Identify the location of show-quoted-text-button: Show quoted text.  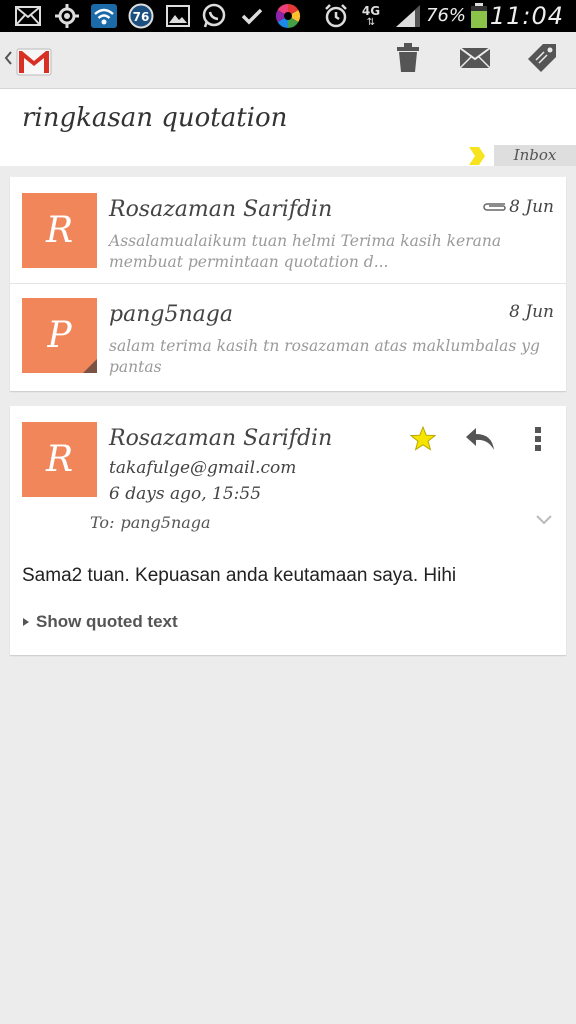
(100, 622).